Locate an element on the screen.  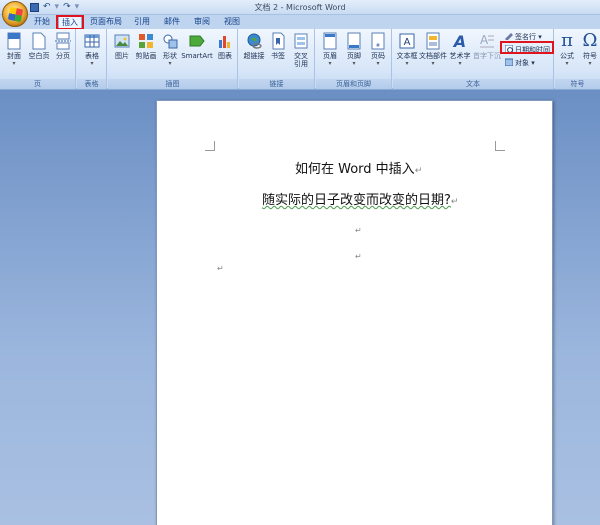
smartart-label: SmartArt is located at coordinates (197, 56).